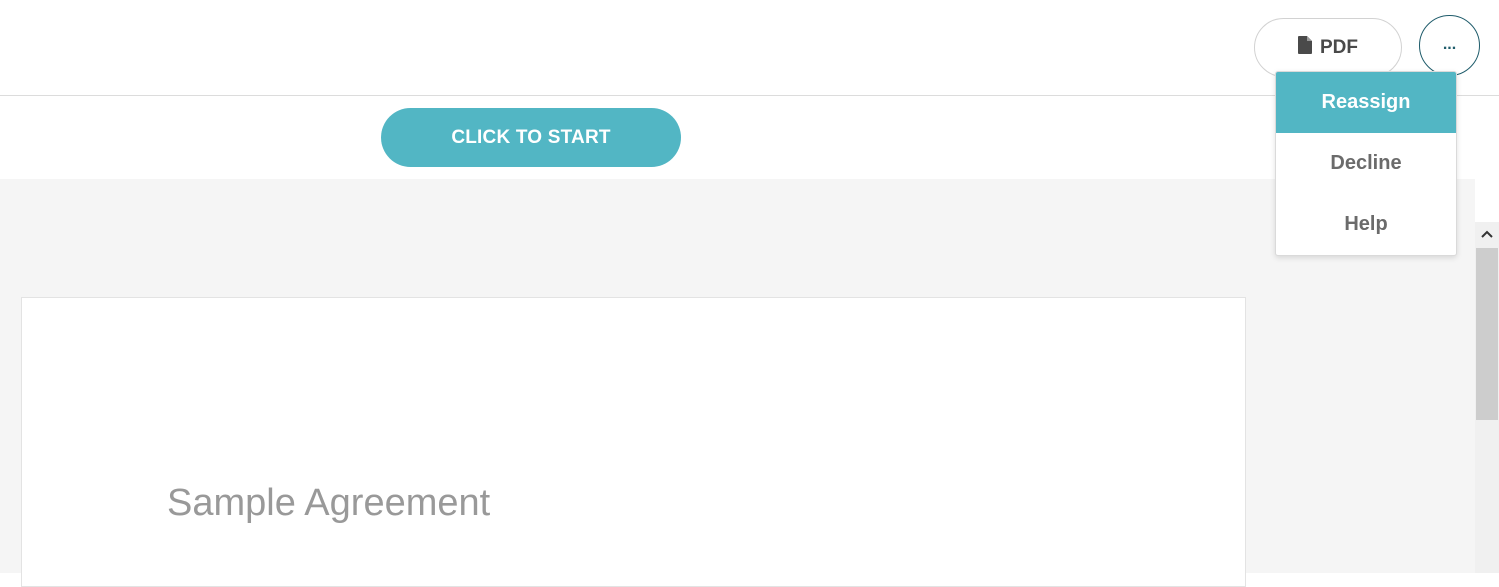 This screenshot has height=587, width=1499. I want to click on scrollbar-thumb, so click(1487, 334).